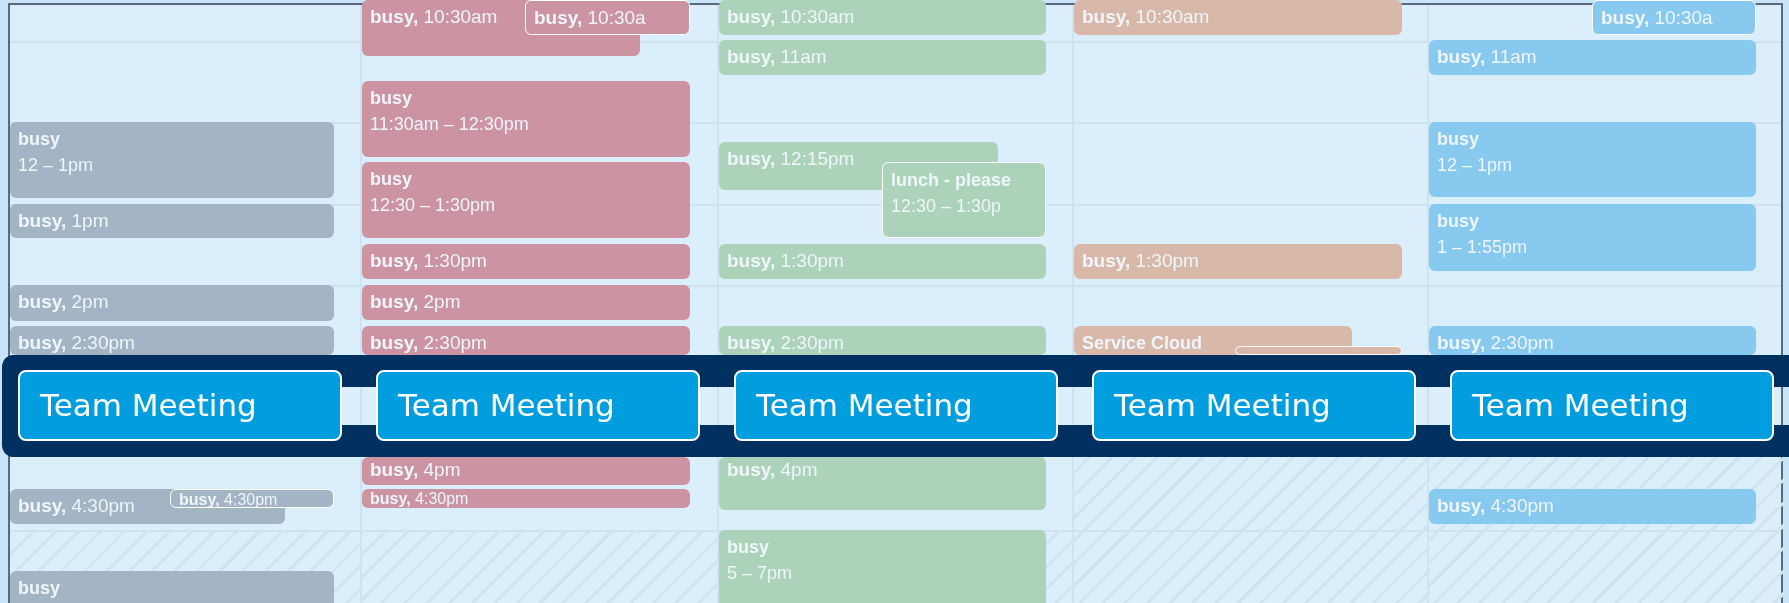  I want to click on event-label: busy, 1pm, so click(63, 220).